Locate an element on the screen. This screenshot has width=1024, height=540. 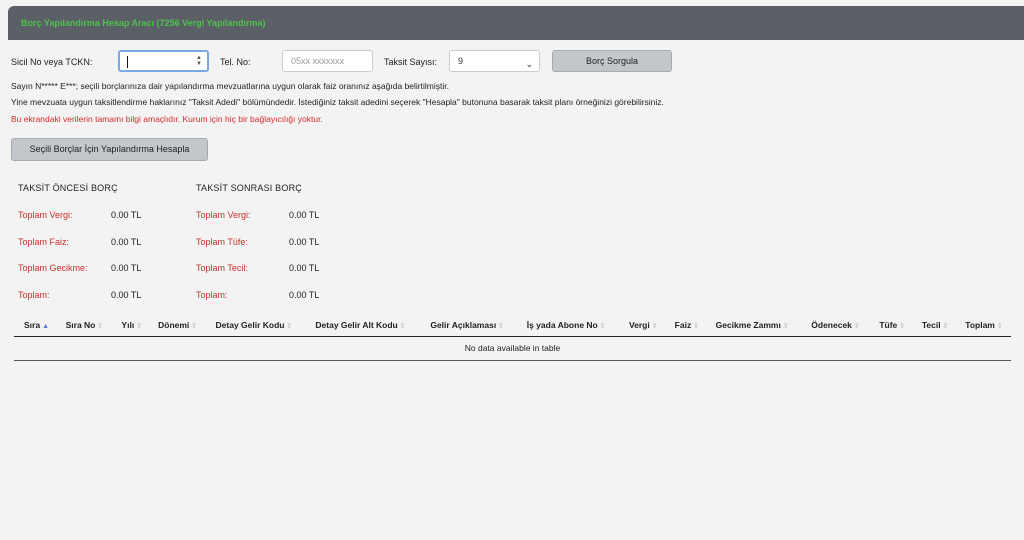
before-label-toplam: Toplam: is located at coordinates (34, 295).